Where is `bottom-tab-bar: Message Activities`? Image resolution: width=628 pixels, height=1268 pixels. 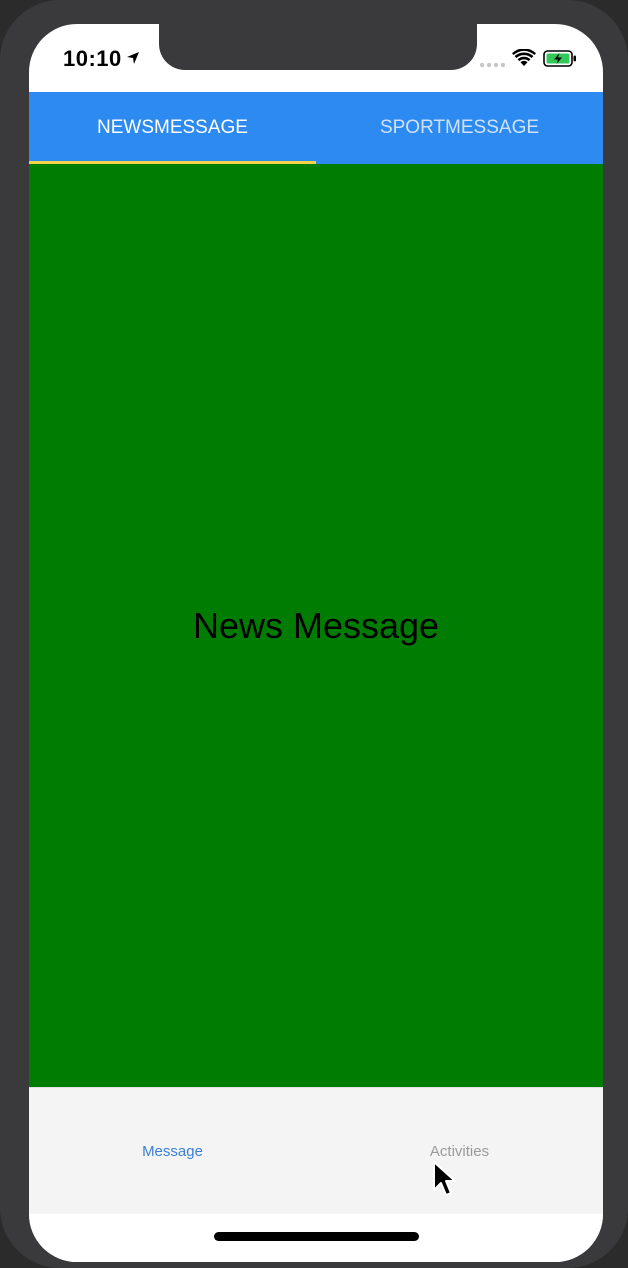 bottom-tab-bar: Message Activities is located at coordinates (316, 1151).